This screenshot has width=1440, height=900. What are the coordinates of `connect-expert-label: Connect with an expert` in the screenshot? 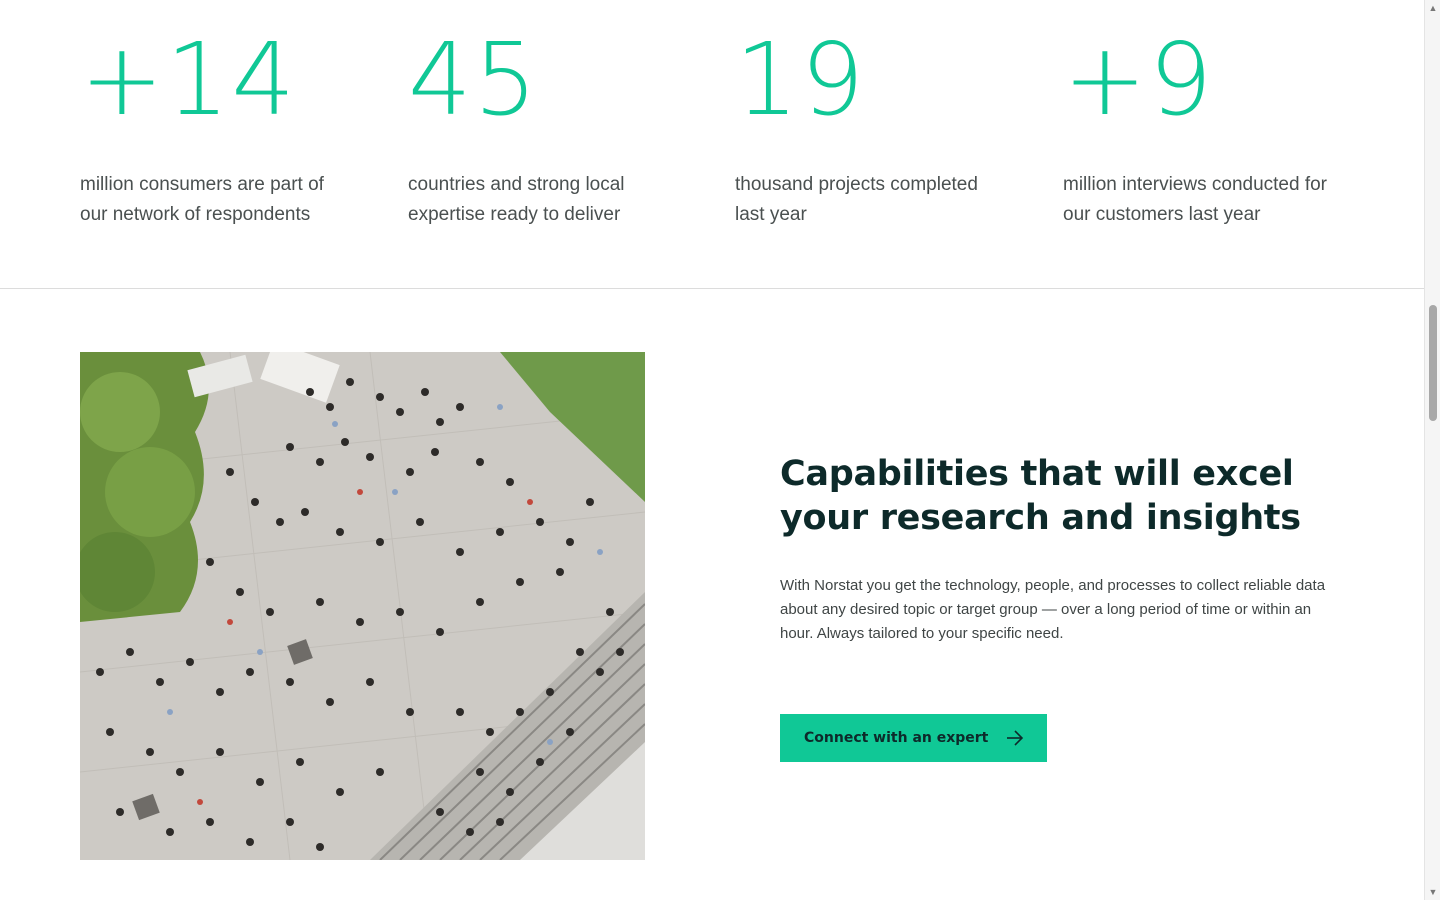 It's located at (896, 738).